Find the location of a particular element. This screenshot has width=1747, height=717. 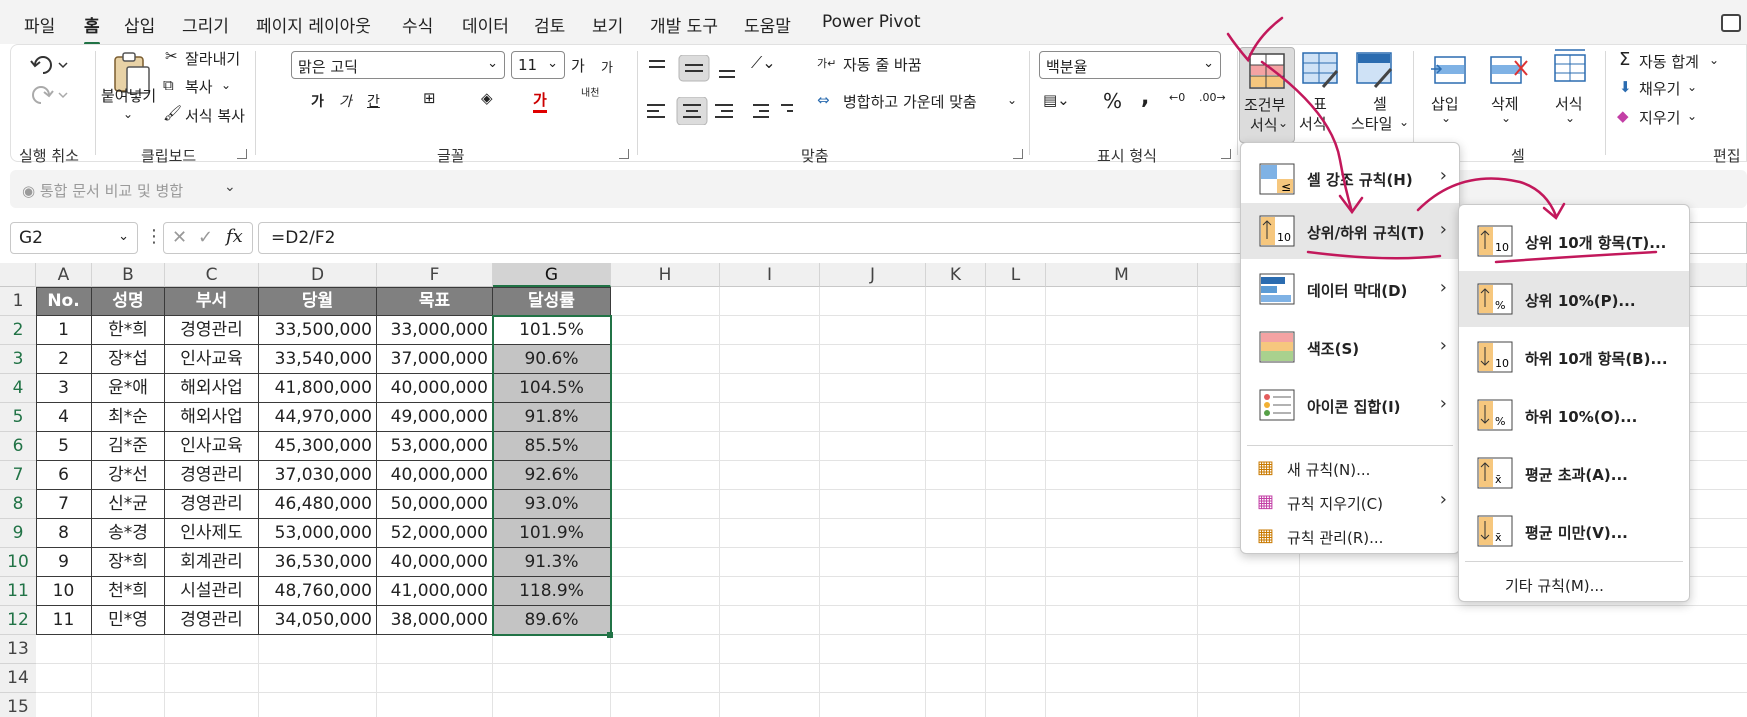

column-header: J is located at coordinates (873, 275).